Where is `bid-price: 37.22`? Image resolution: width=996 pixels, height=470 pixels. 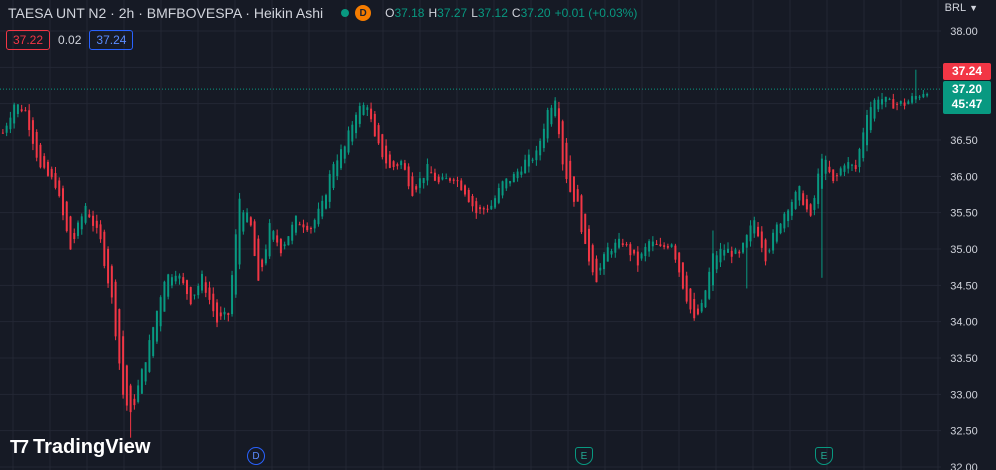
bid-price: 37.22 is located at coordinates (28, 40).